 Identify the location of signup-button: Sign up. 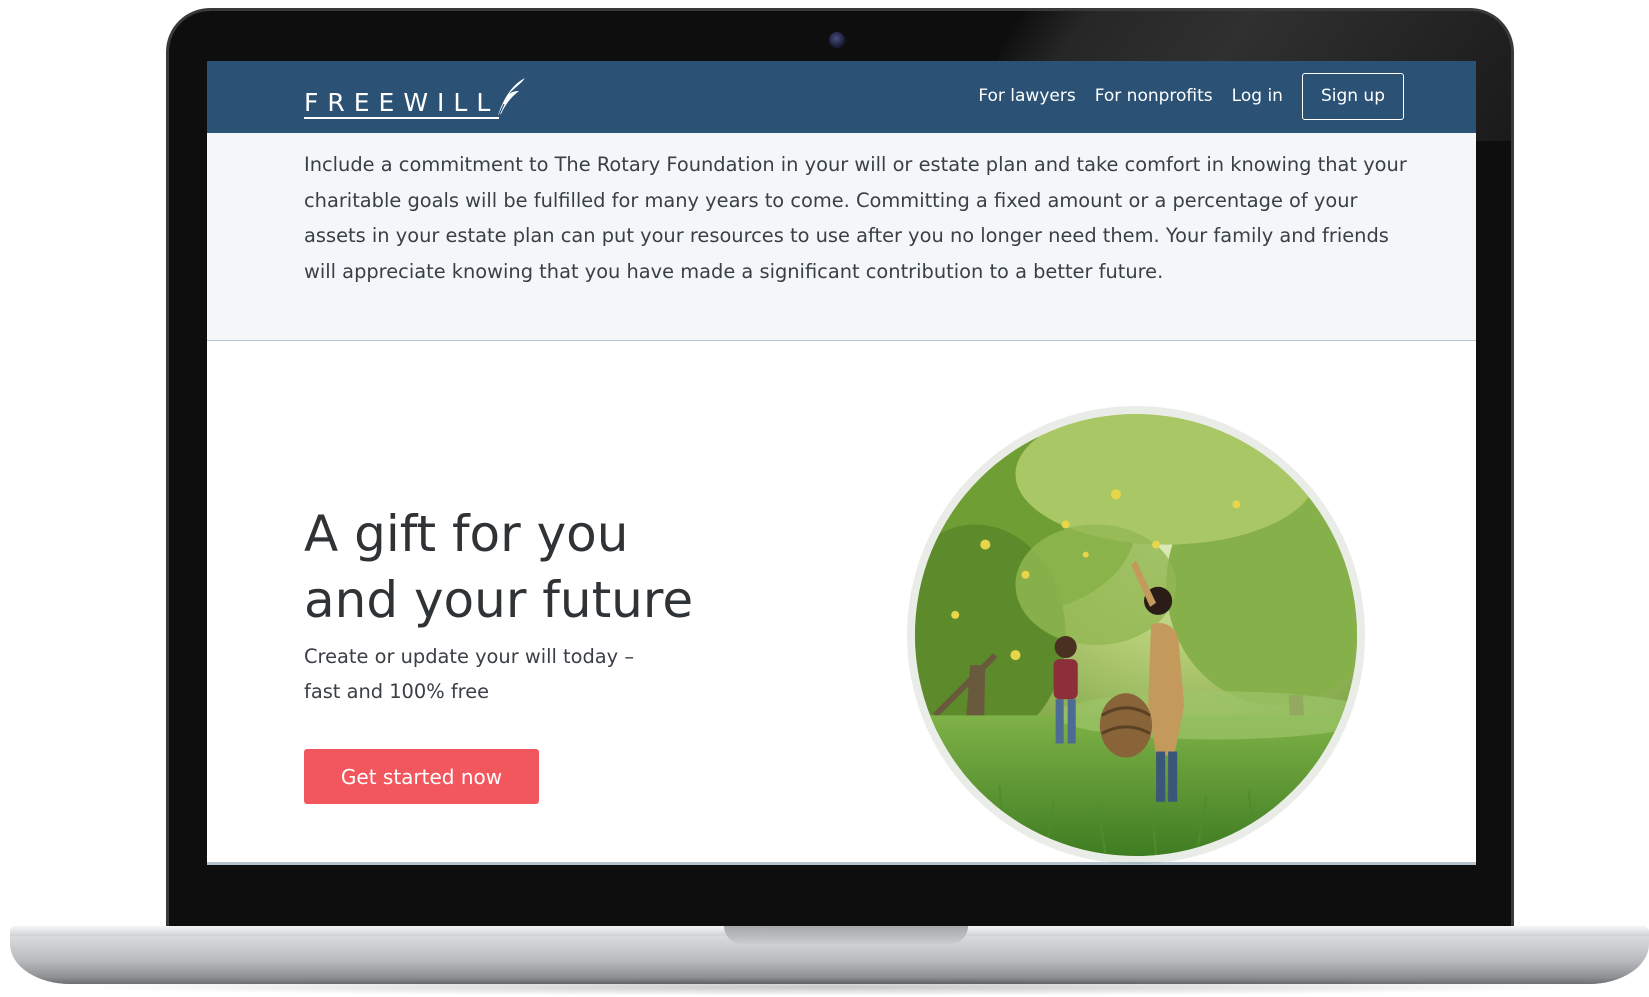
(1352, 96).